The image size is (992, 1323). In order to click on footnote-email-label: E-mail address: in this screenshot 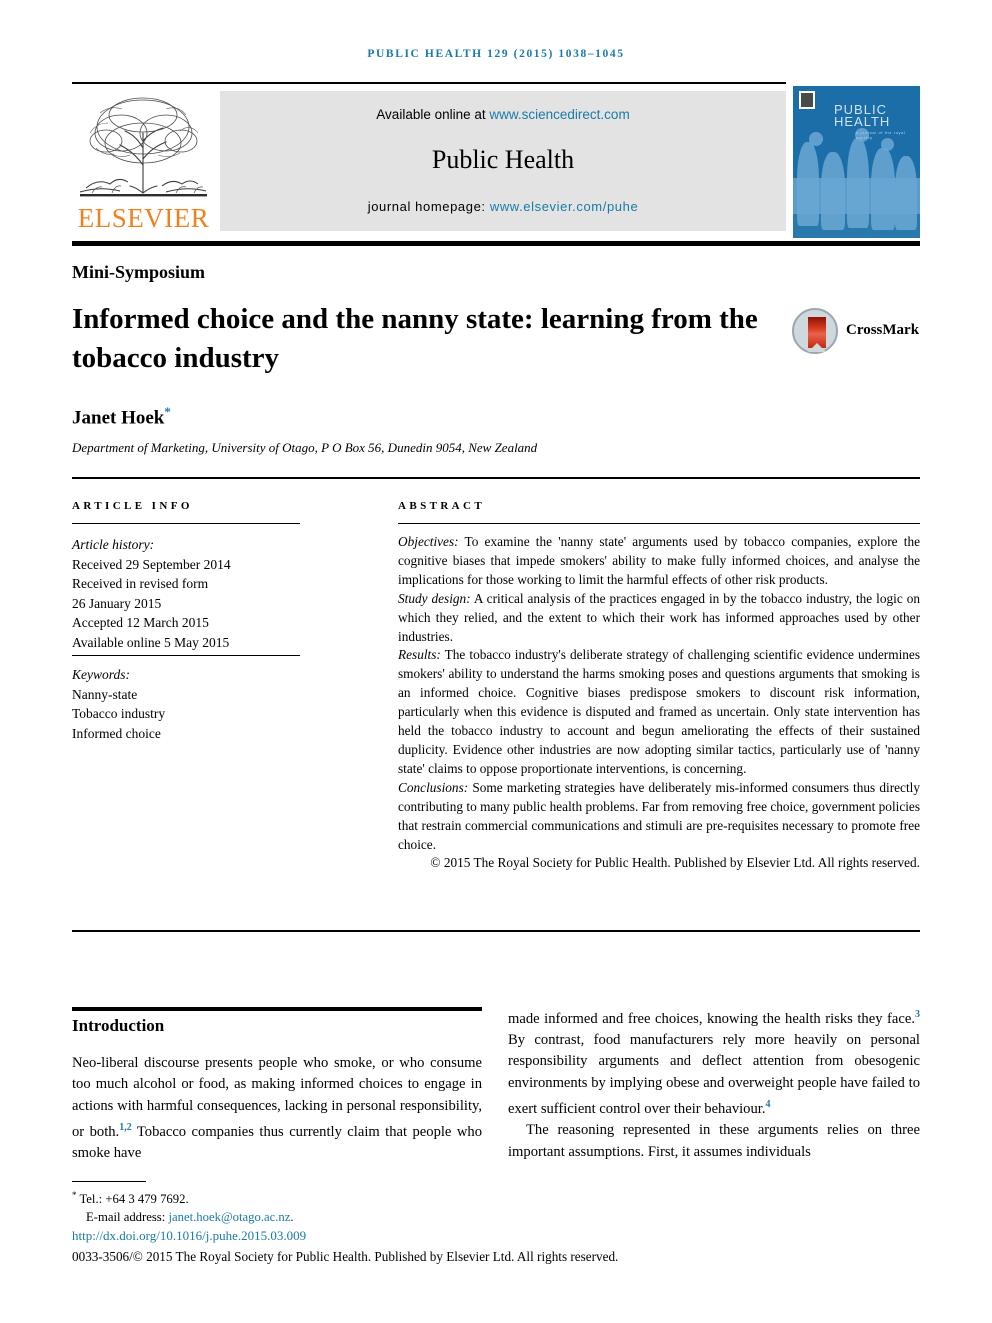, I will do `click(127, 1217)`.